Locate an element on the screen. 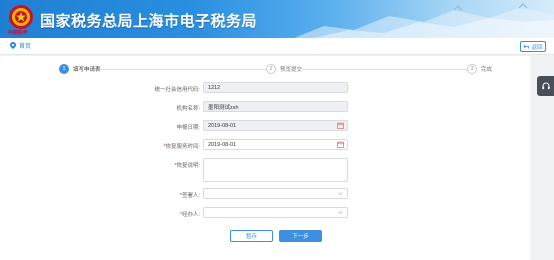  handler-label: *经办人: is located at coordinates (190, 214).